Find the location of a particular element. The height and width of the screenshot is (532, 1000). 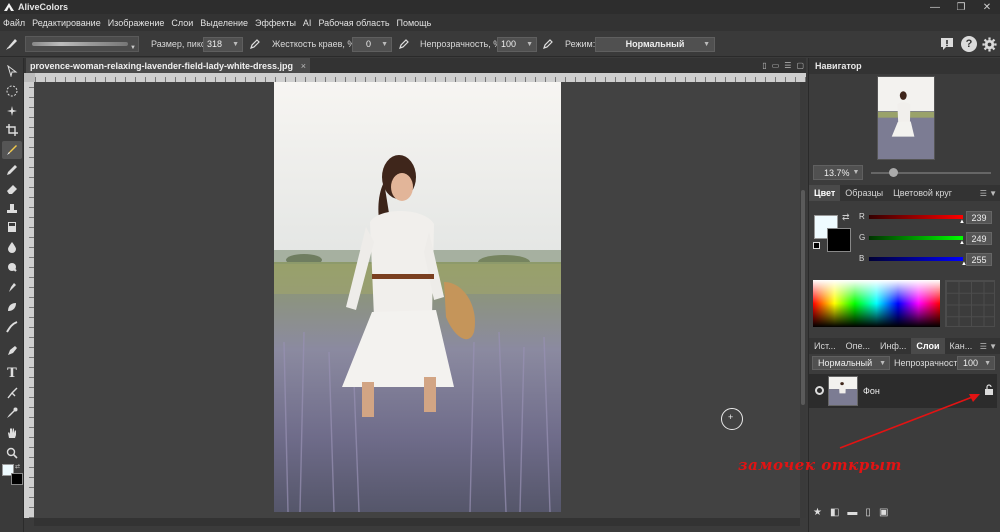

blue-channel-row: B ▲ 255 is located at coordinates (928, 260).